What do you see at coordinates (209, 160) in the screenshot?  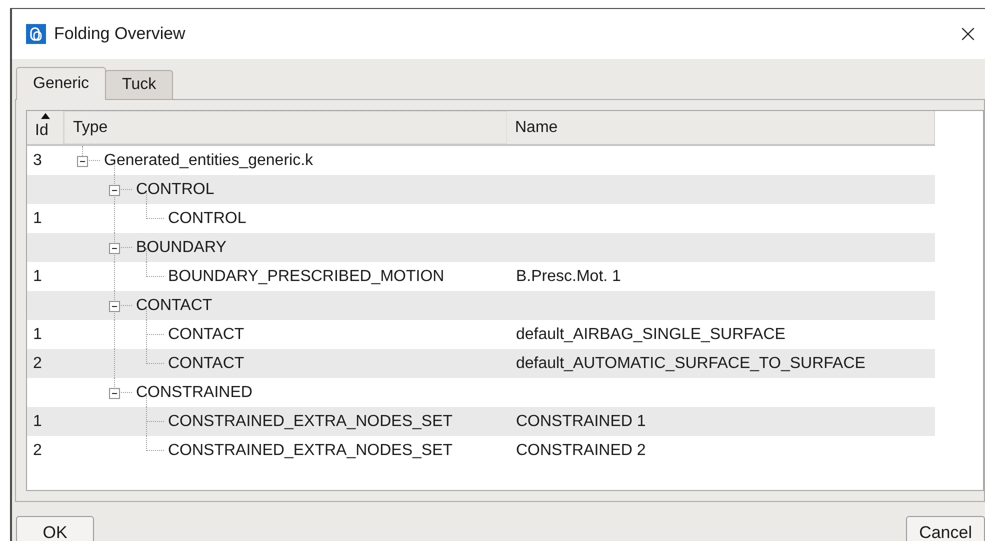 I see `tree-item: Generated_entities_generic.k` at bounding box center [209, 160].